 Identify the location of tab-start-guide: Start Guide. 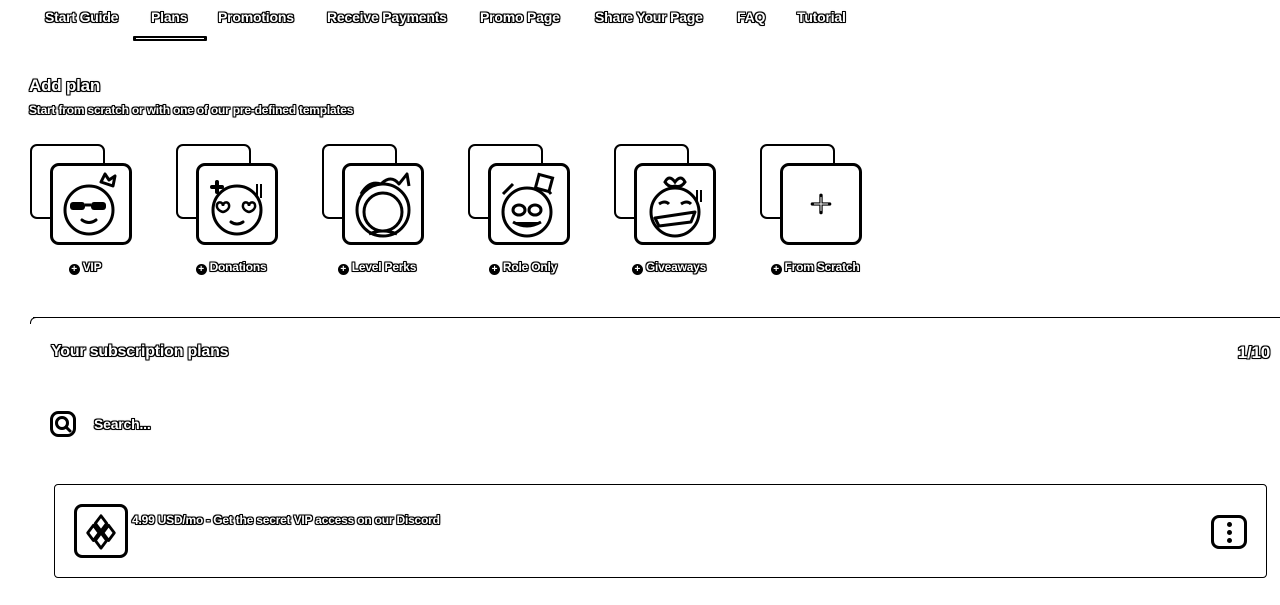
(81, 17).